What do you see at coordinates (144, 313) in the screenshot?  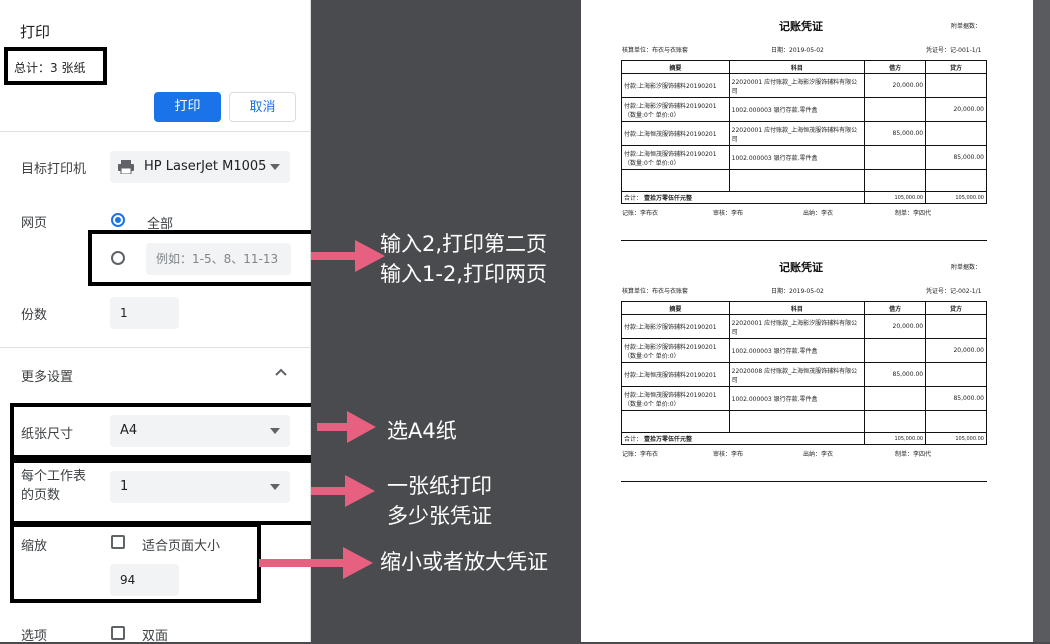 I see `copies-input: 1` at bounding box center [144, 313].